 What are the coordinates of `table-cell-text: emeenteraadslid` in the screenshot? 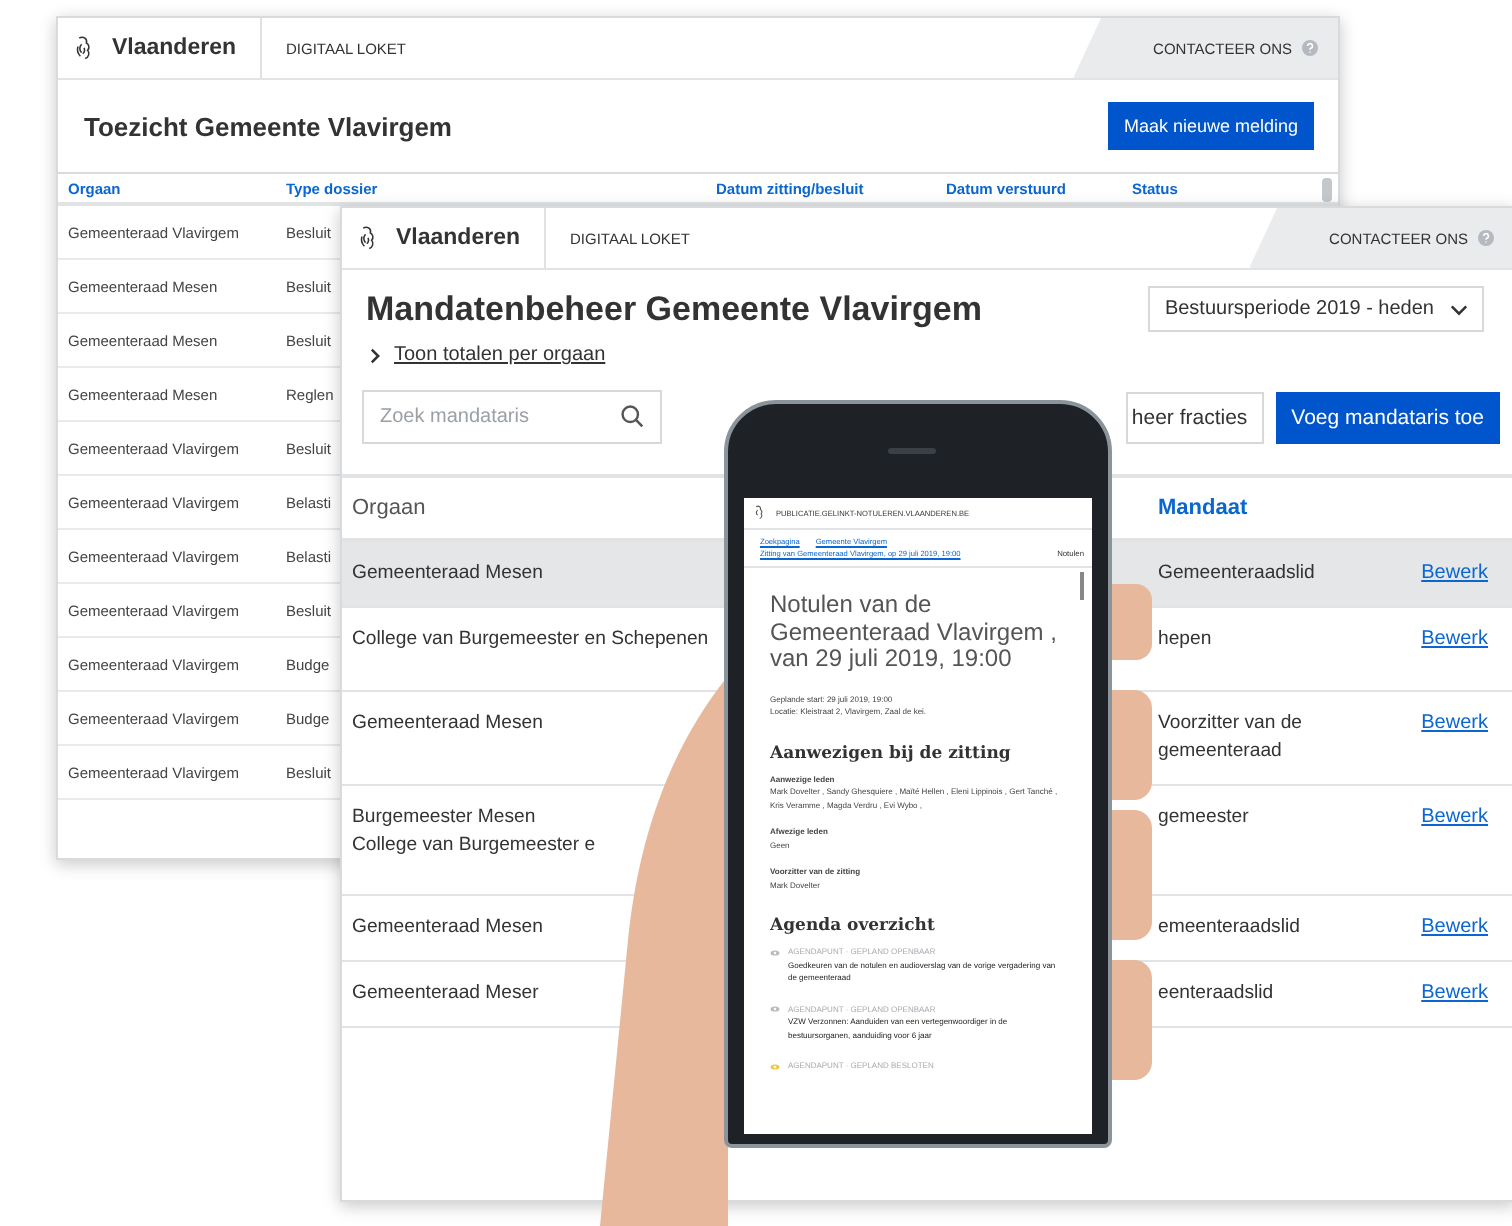 It's located at (1230, 928).